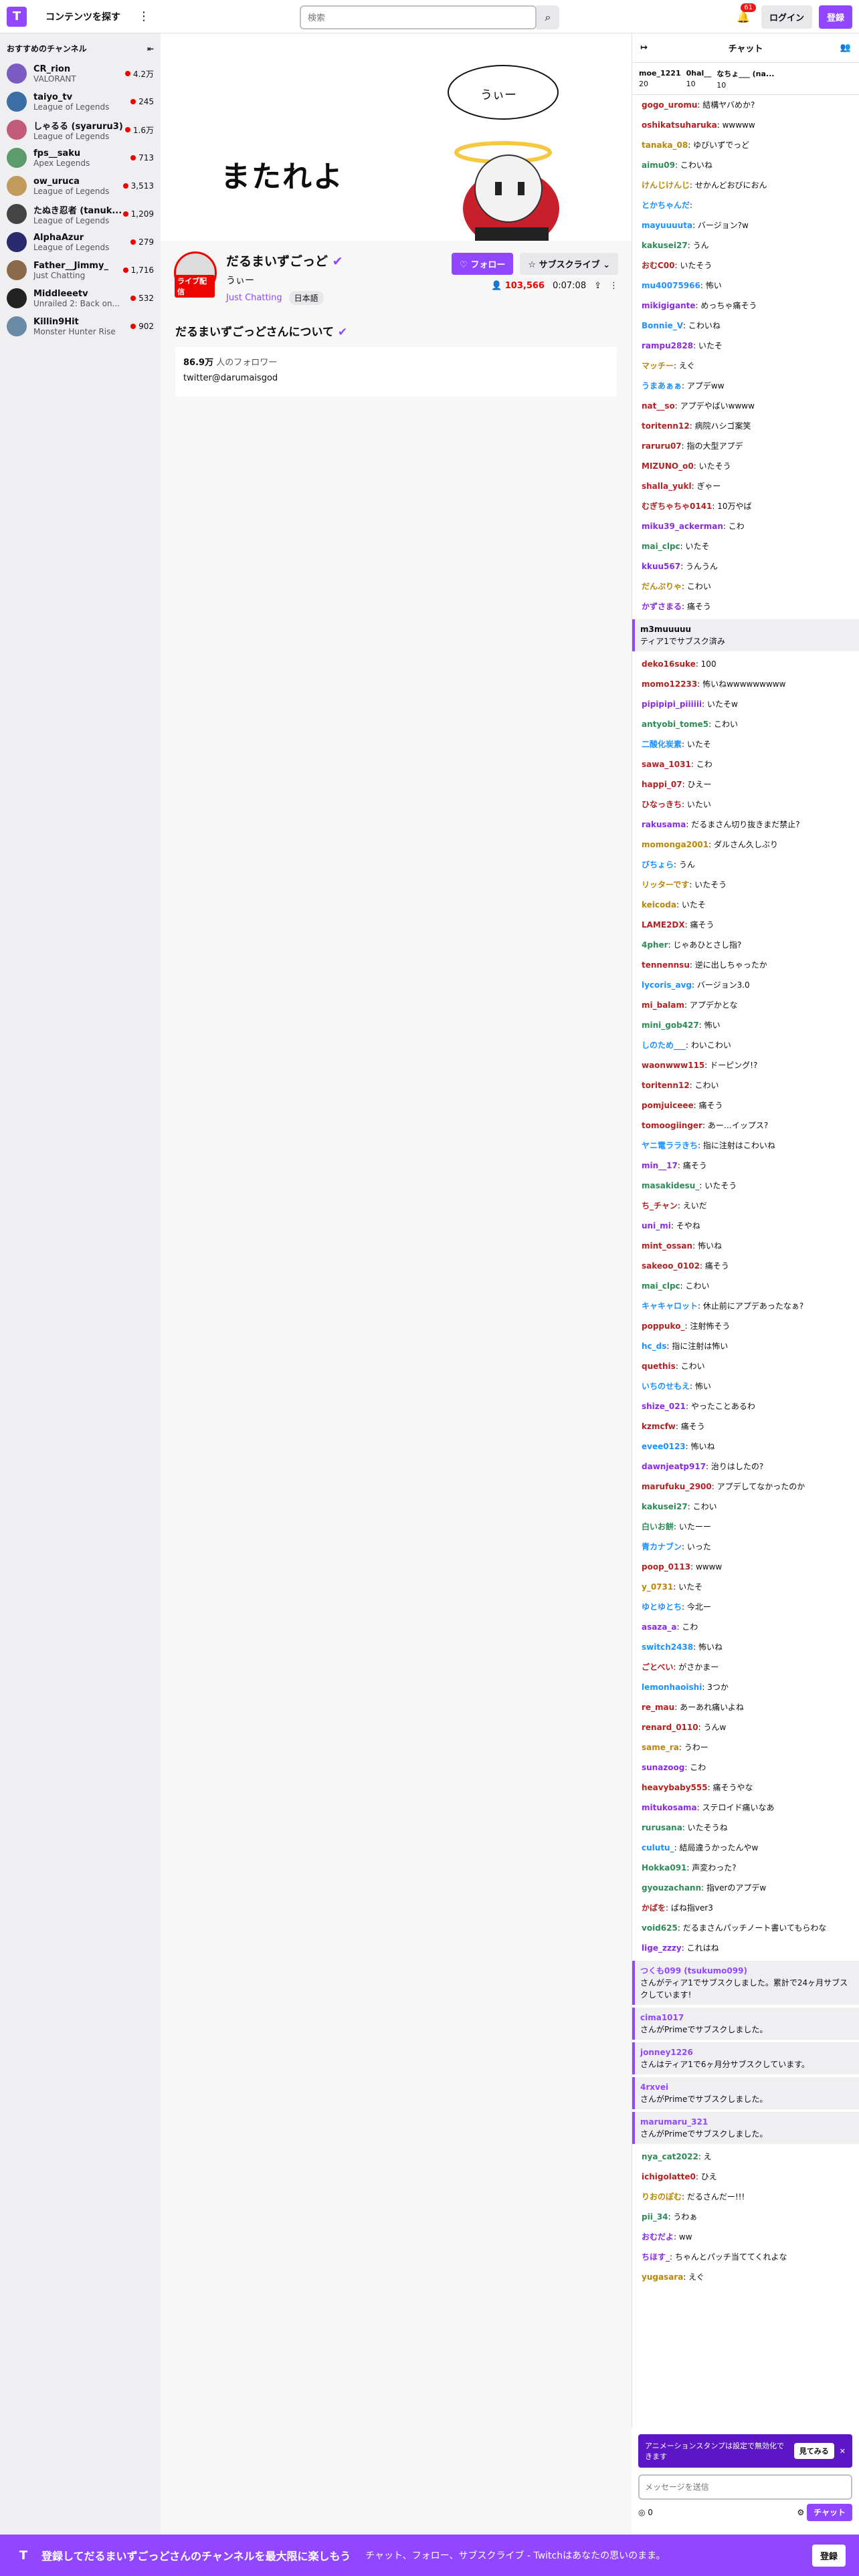 The height and width of the screenshot is (2576, 859). Describe the element at coordinates (662, 1828) in the screenshot. I see `chat-username: rurusana` at that location.